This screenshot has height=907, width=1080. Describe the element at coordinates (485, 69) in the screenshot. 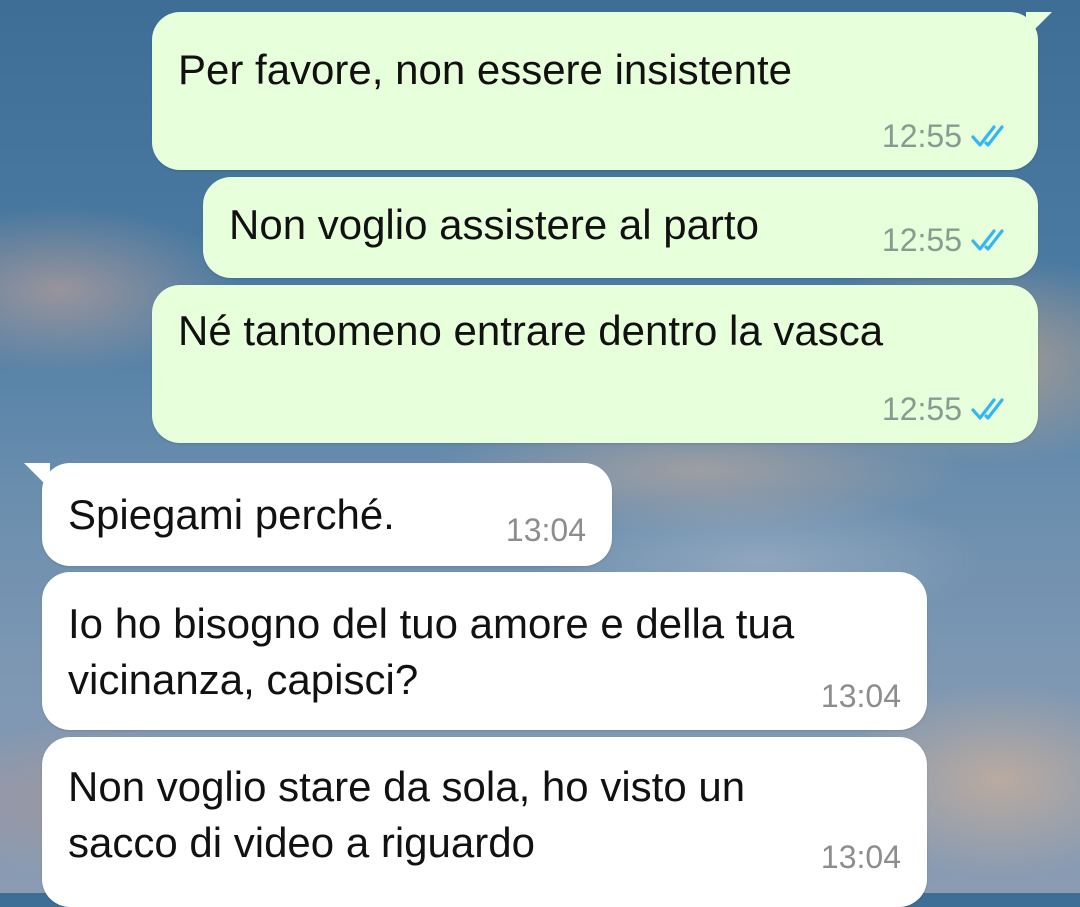

I see `message-text: Per favore, non essere insistente` at that location.